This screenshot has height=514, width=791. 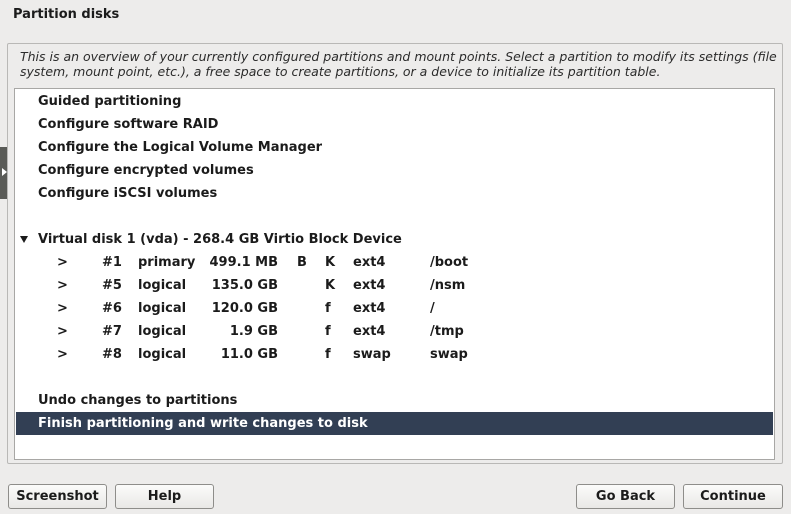 What do you see at coordinates (449, 354) in the screenshot?
I see `partition-mount-point: swap` at bounding box center [449, 354].